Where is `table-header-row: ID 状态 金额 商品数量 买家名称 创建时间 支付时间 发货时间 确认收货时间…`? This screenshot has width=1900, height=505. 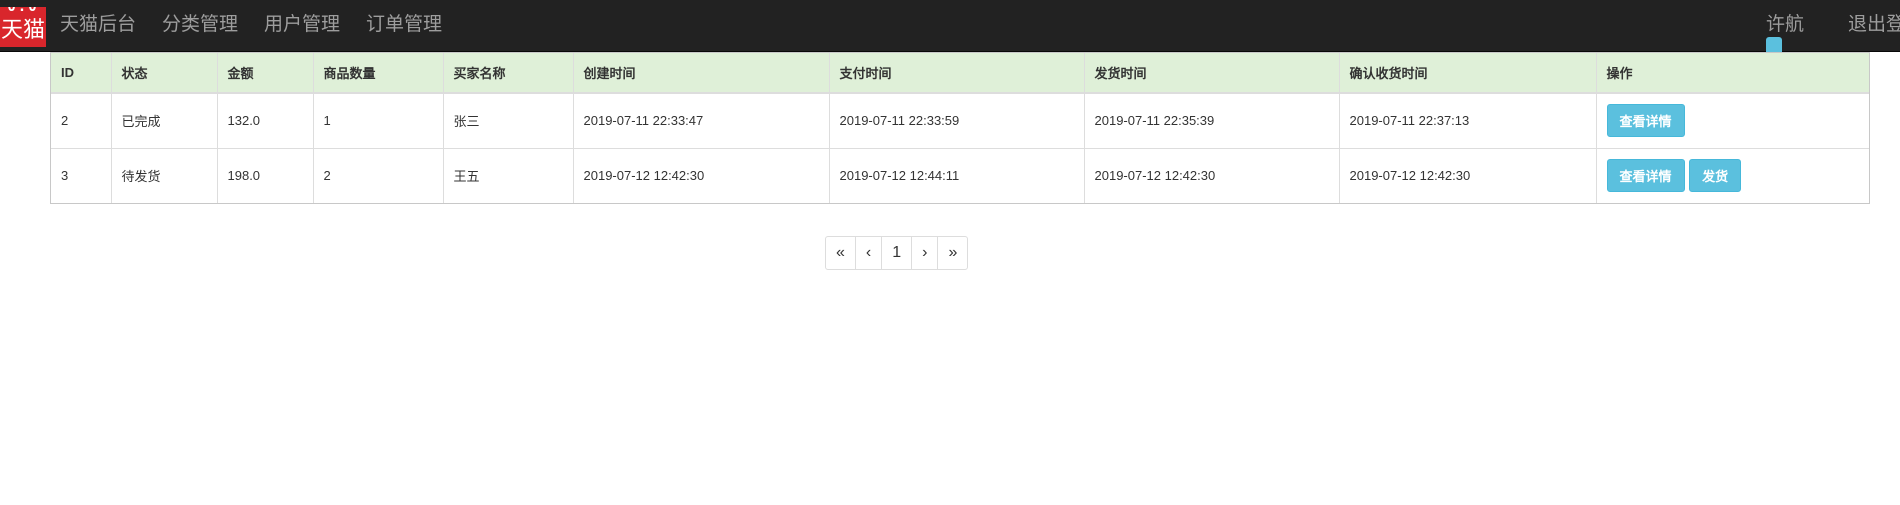 table-header-row: ID 状态 金额 商品数量 买家名称 创建时间 支付时间 发货时间 确认收货时间… is located at coordinates (960, 73).